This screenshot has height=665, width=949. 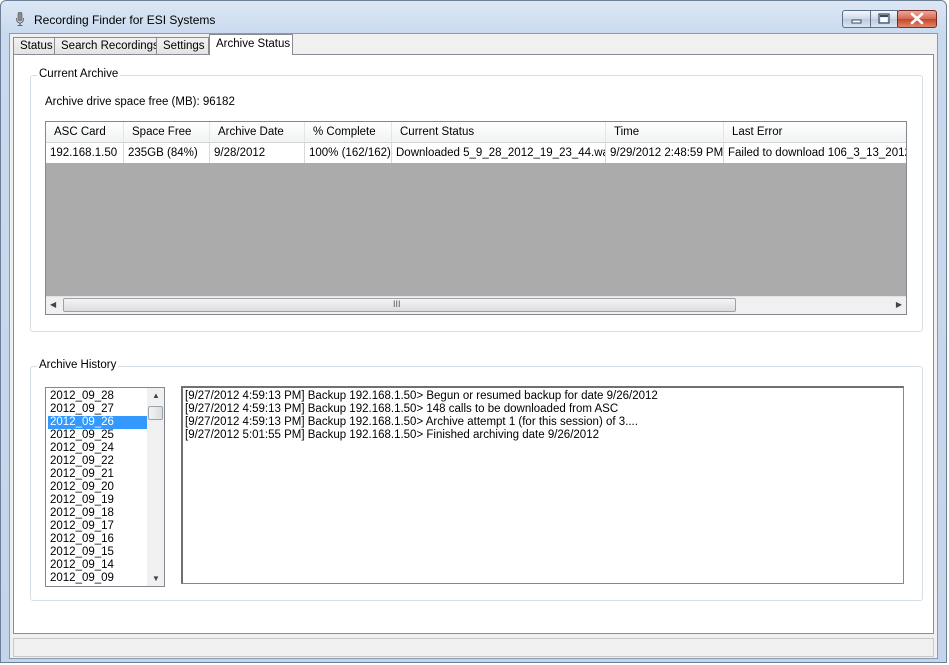 What do you see at coordinates (97, 487) in the screenshot?
I see `list-item: 2012_09_20` at bounding box center [97, 487].